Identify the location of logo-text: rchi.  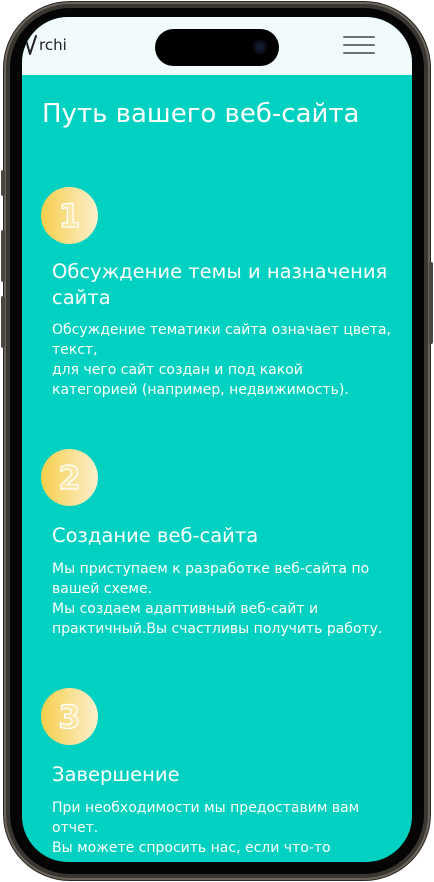
(53, 45).